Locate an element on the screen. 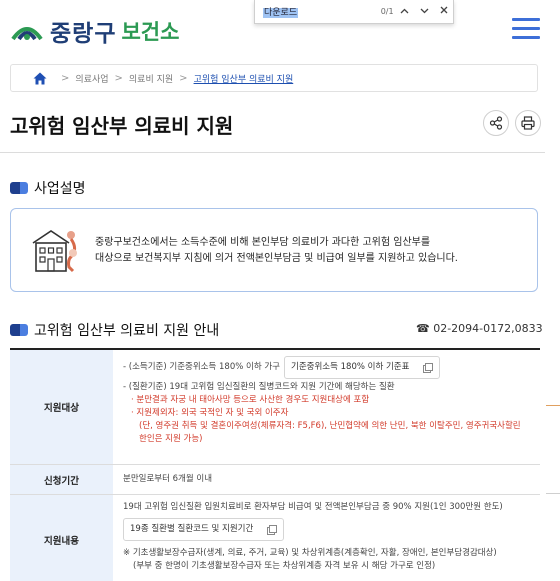 Image resolution: width=560 pixels, height=581 pixels. breadcrumb-item: 의료사업 is located at coordinates (91, 78).